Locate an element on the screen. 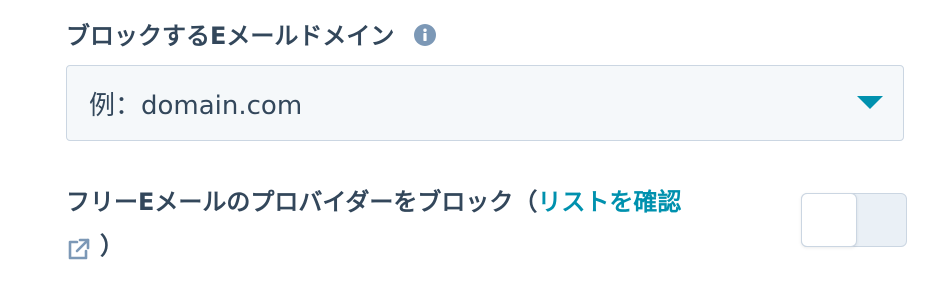 This screenshot has height=292, width=952. blocked-domains-label-row: ブロックするEメールドメイン is located at coordinates (251, 33).